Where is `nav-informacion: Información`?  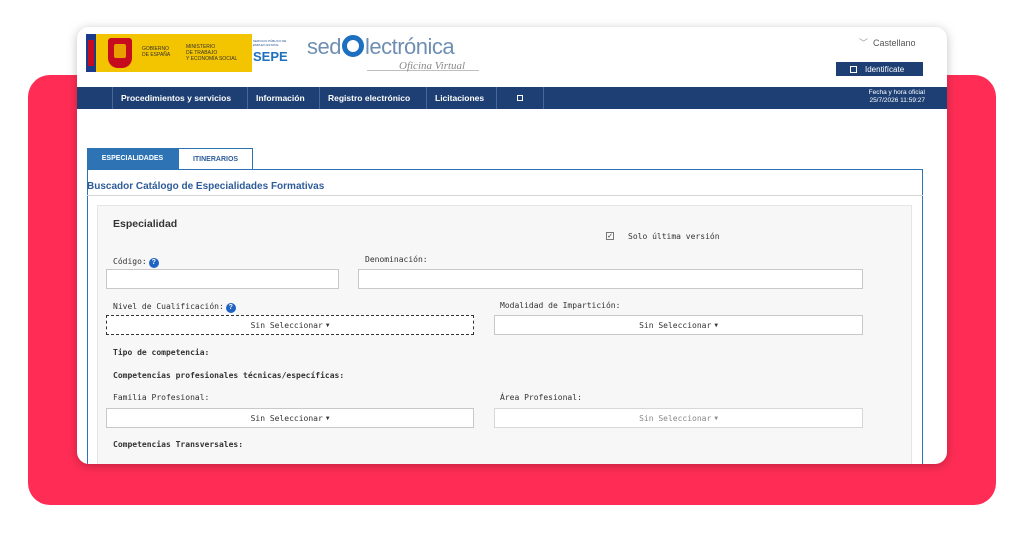 nav-informacion: Información is located at coordinates (280, 98).